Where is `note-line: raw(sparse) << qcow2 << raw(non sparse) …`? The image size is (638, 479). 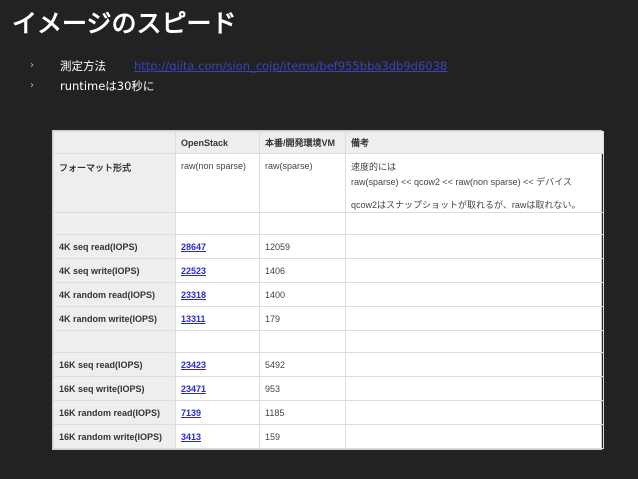 note-line: raw(sparse) << qcow2 << raw(non sparse) … is located at coordinates (461, 182).